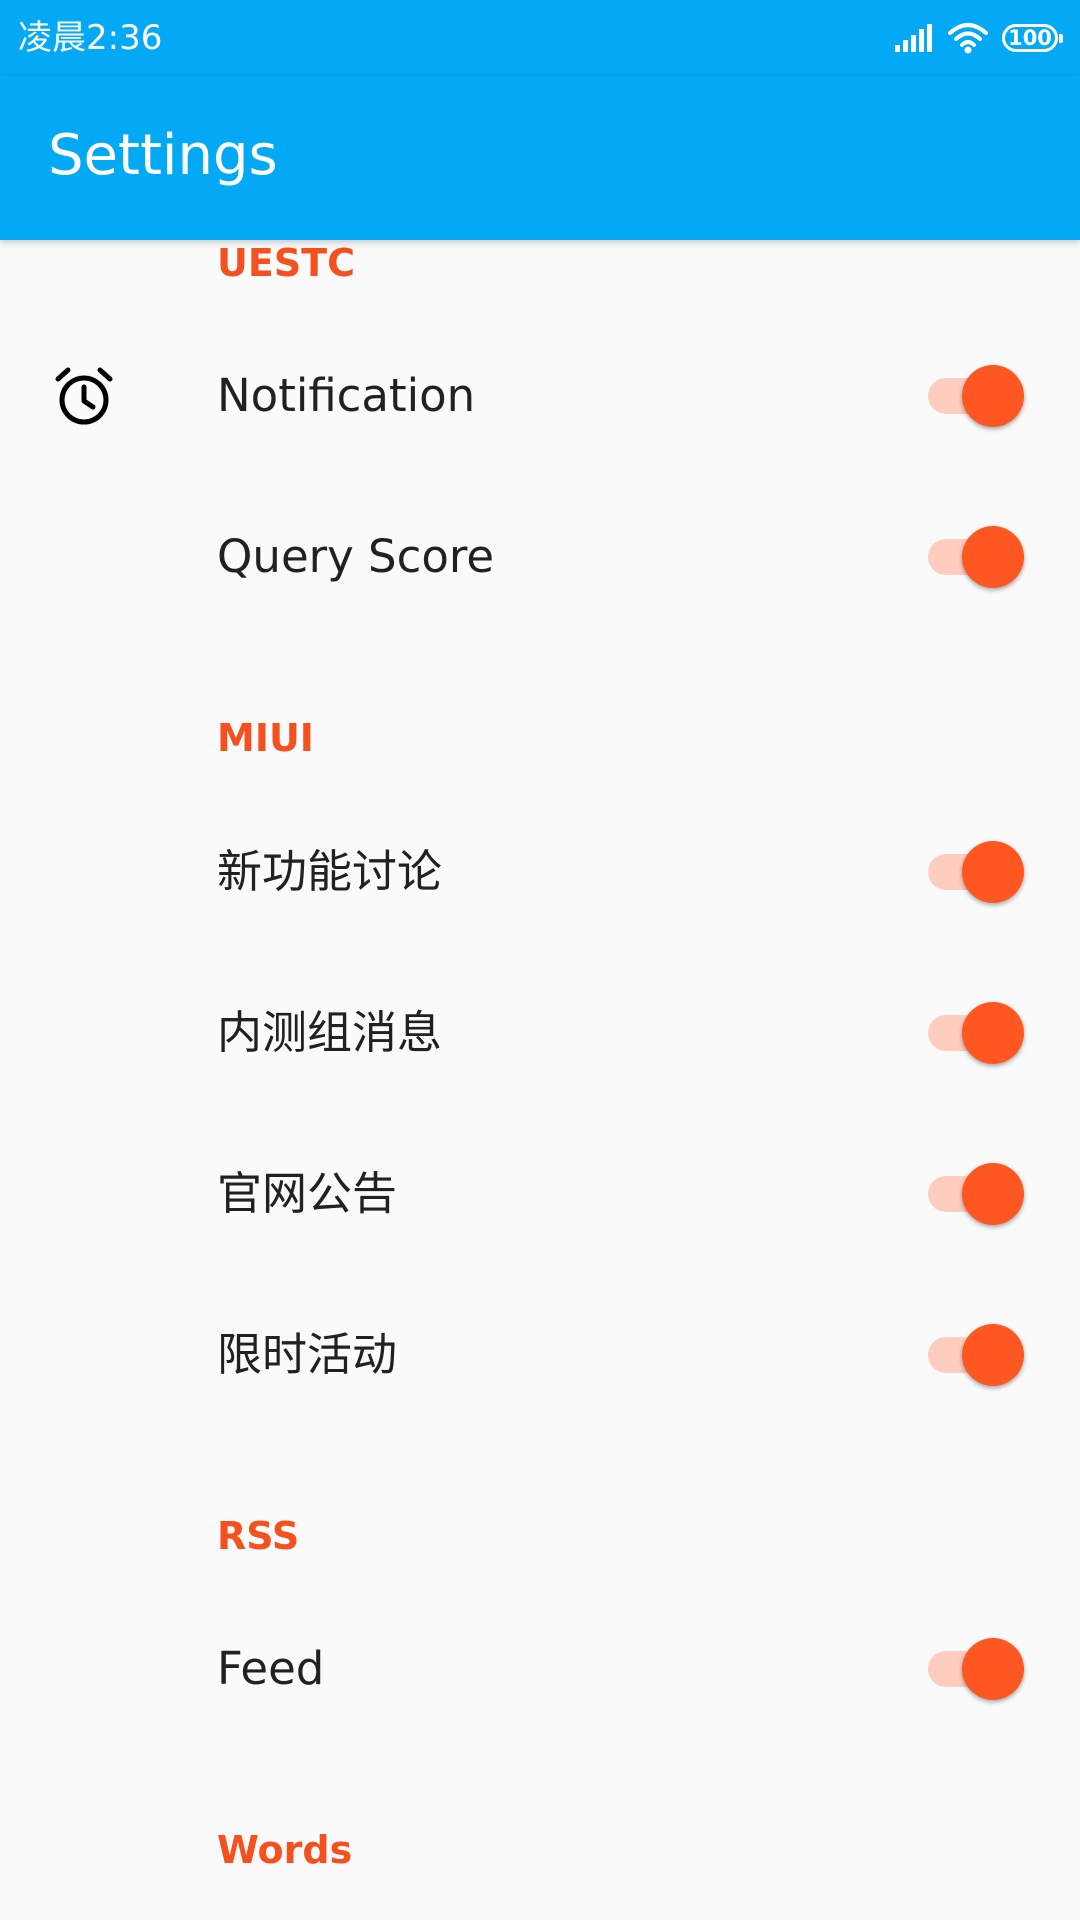 This screenshot has height=1920, width=1080. Describe the element at coordinates (356, 556) in the screenshot. I see `setting-label: Query Score` at that location.